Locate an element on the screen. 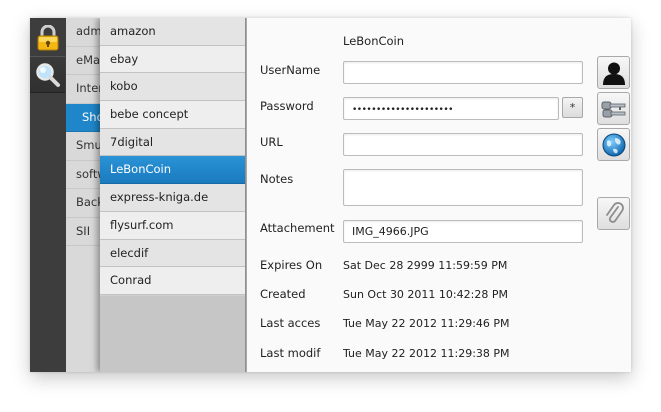 The height and width of the screenshot is (412, 661). last-modified-value: Tue May 22 2012 11:29:38 PM is located at coordinates (426, 353).